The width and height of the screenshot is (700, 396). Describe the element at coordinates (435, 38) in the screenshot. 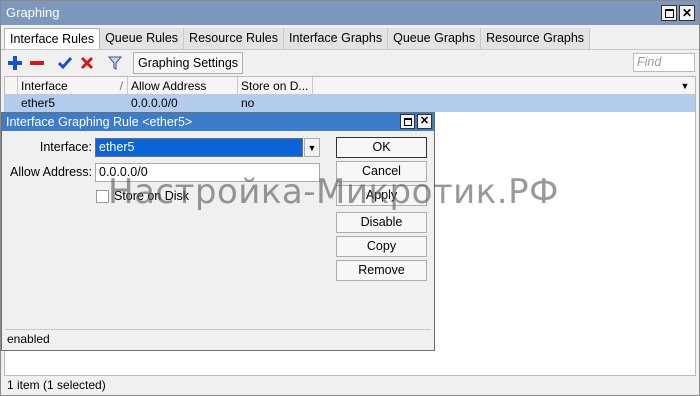

I see `tab-queue-graphs: Queue Graphs` at that location.